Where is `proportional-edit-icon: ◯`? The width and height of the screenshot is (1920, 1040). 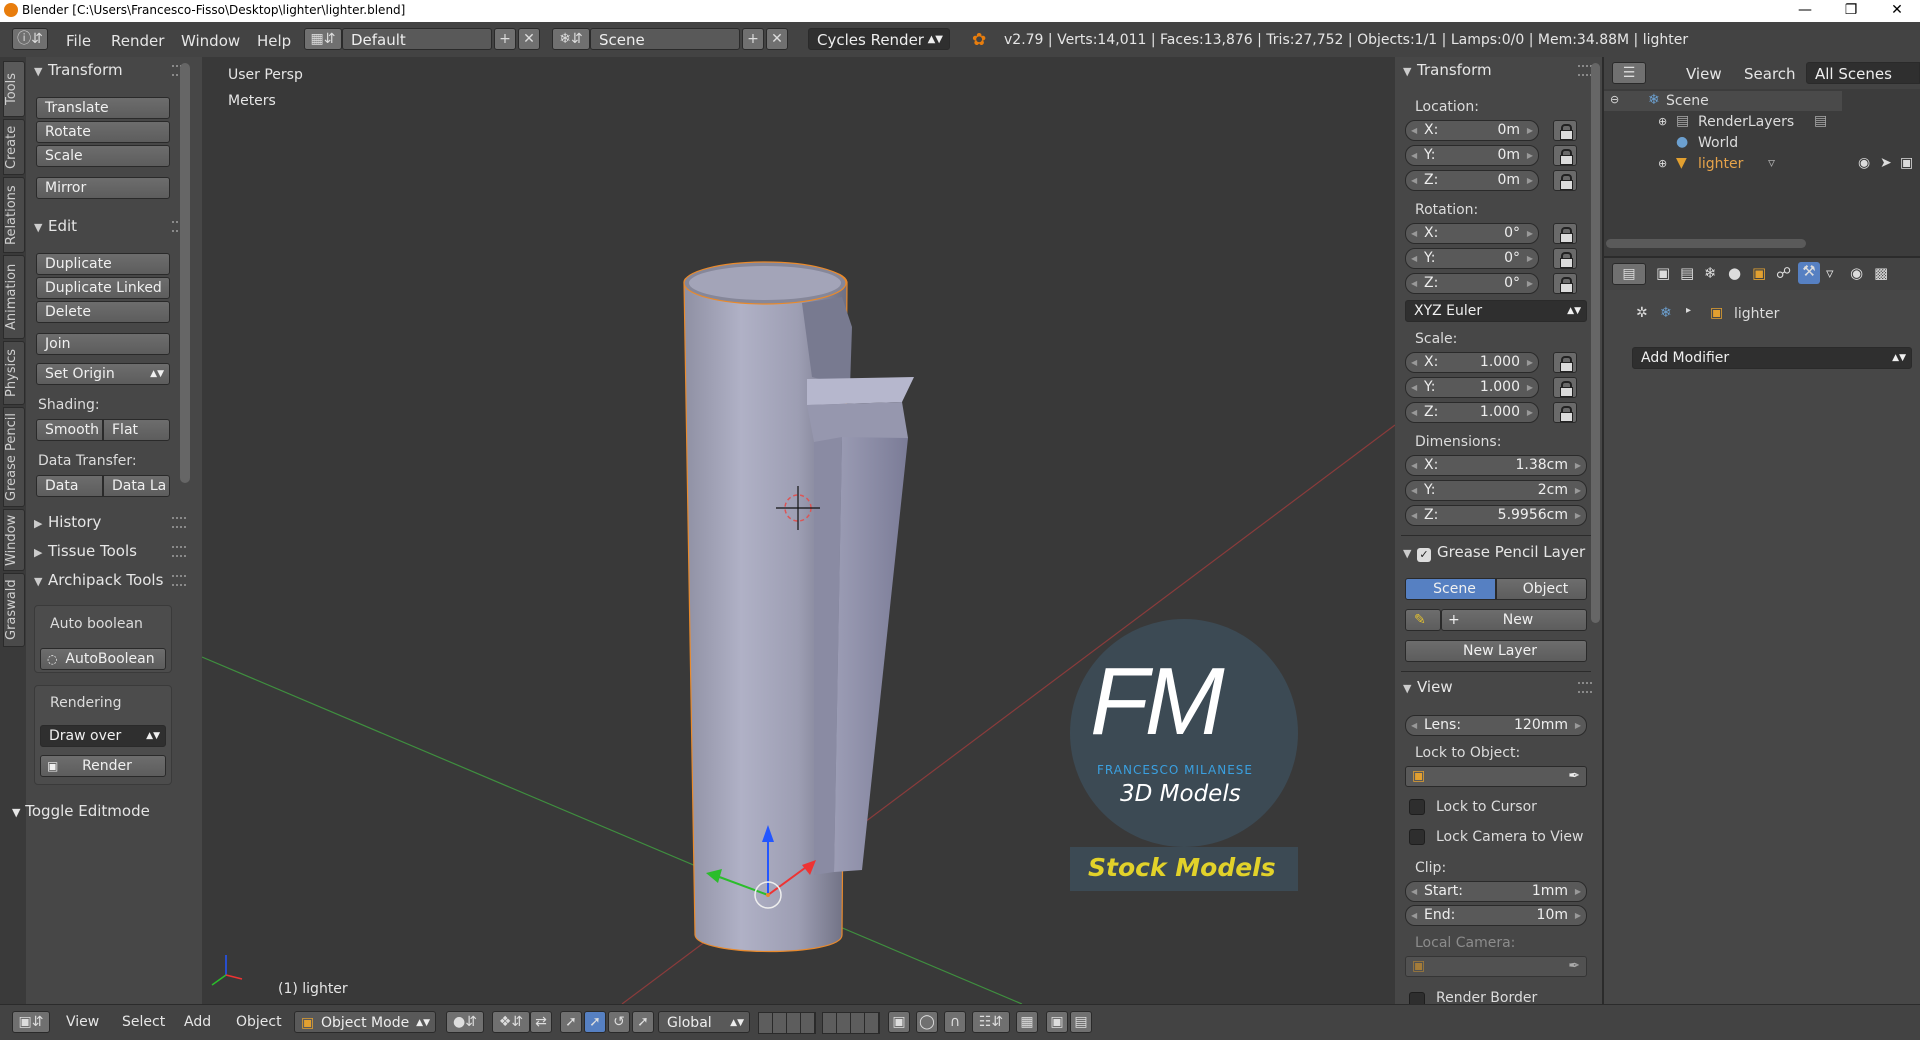 proportional-edit-icon: ◯ is located at coordinates (927, 1022).